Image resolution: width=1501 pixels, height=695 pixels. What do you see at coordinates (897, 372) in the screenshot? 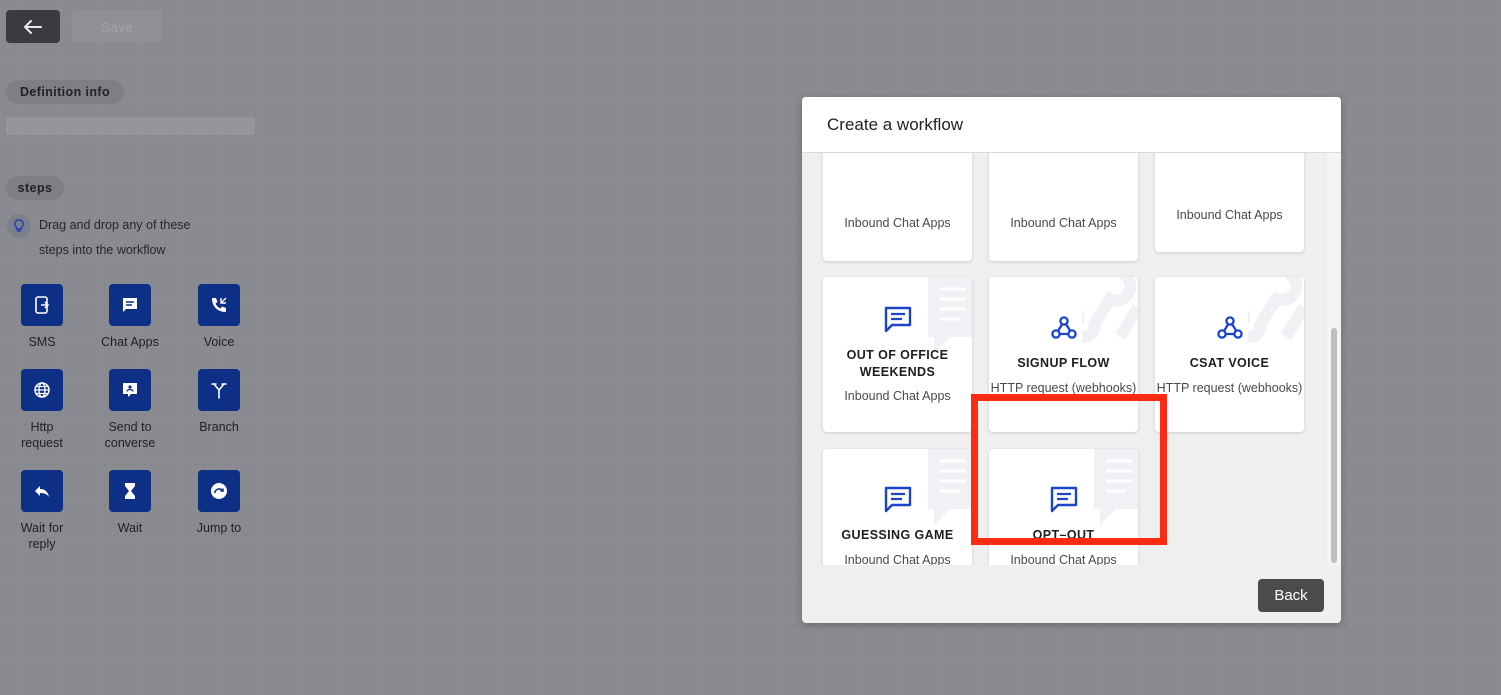
I see `card-title-line-2: WEEKENDS` at bounding box center [897, 372].